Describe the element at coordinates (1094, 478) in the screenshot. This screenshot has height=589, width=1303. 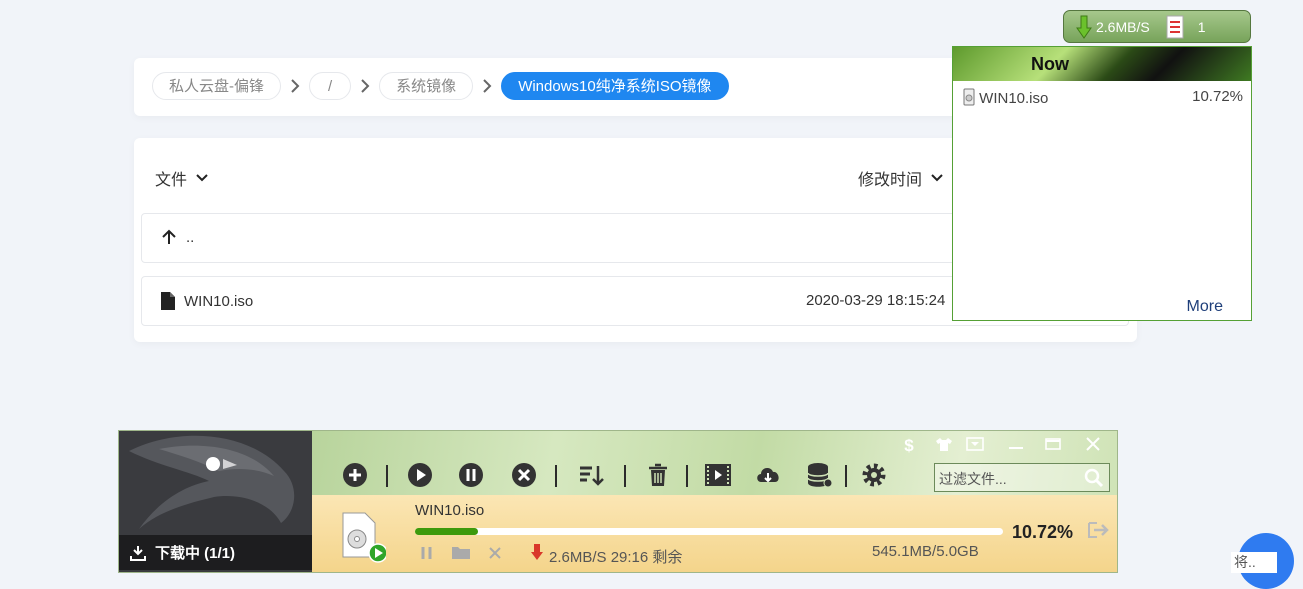
I see `search-icon` at that location.